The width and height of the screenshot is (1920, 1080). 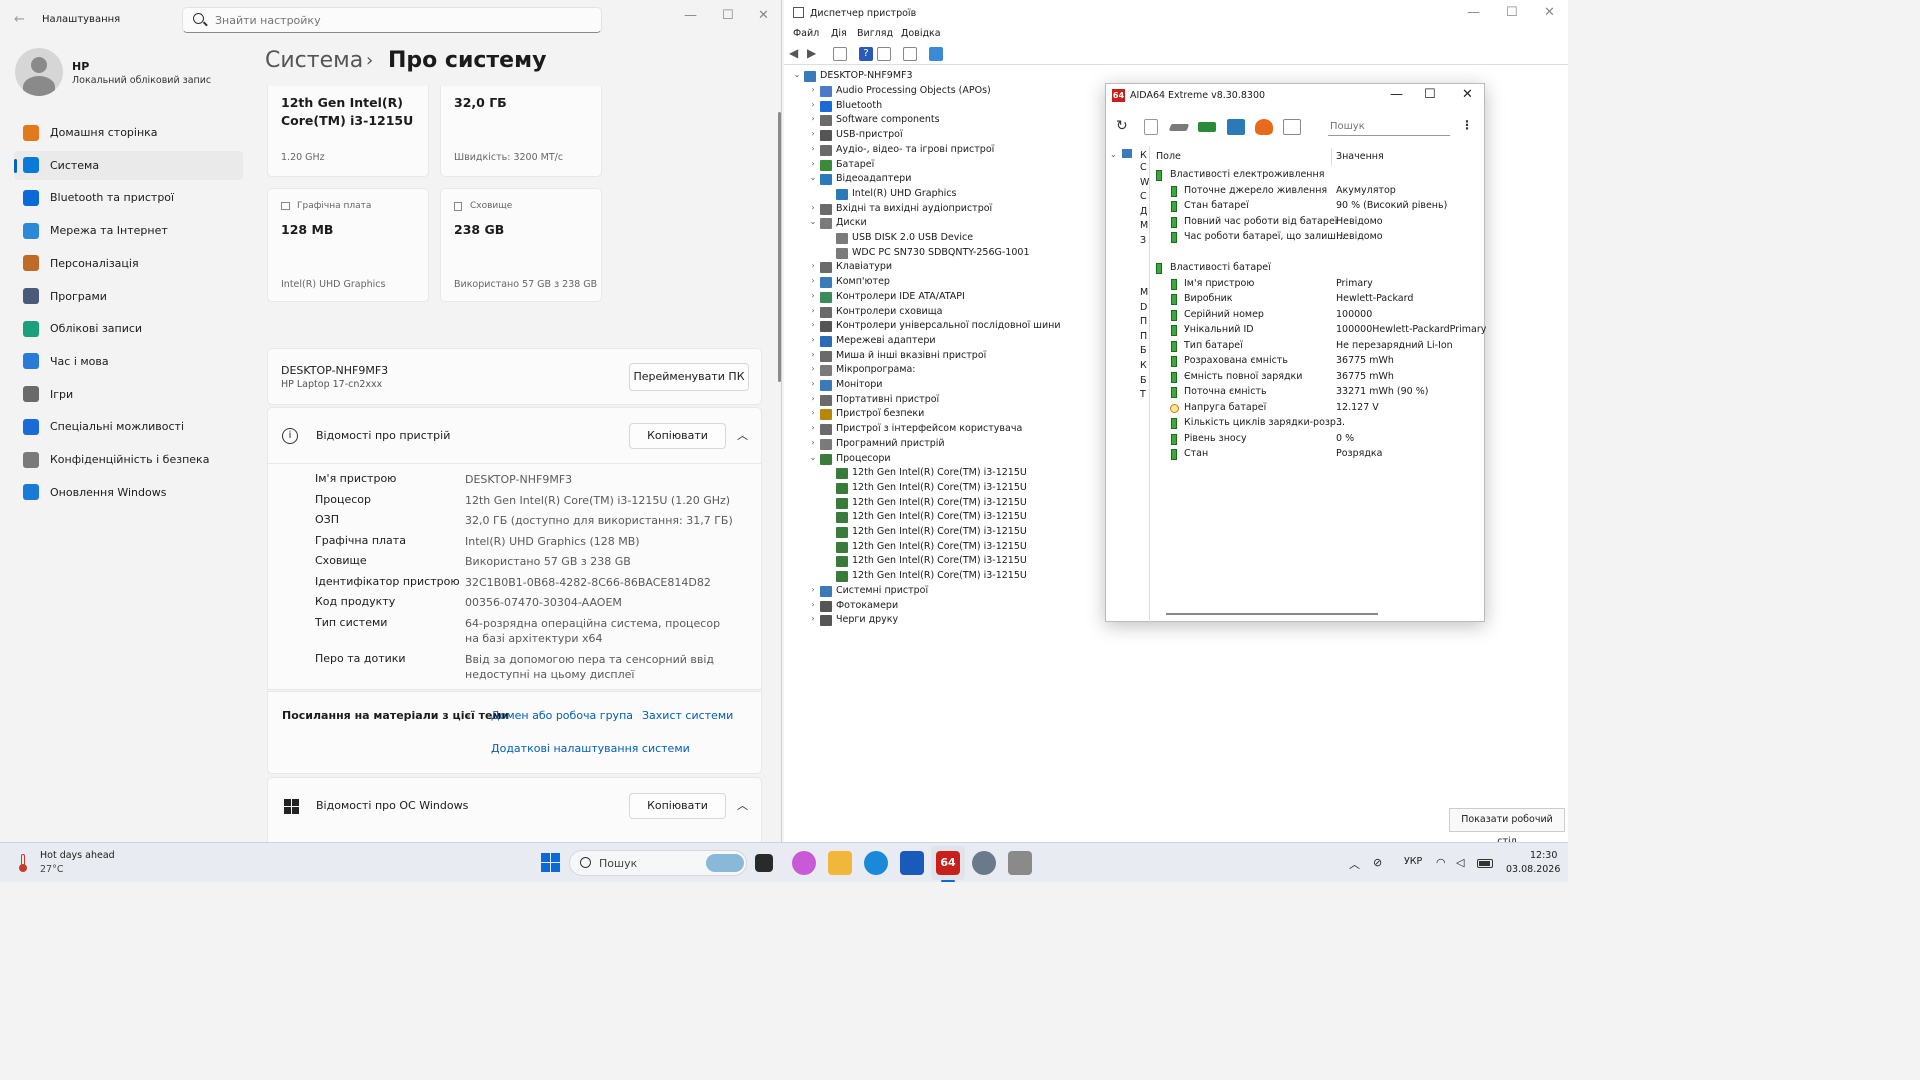 I want to click on benchmark-icon, so click(x=1264, y=127).